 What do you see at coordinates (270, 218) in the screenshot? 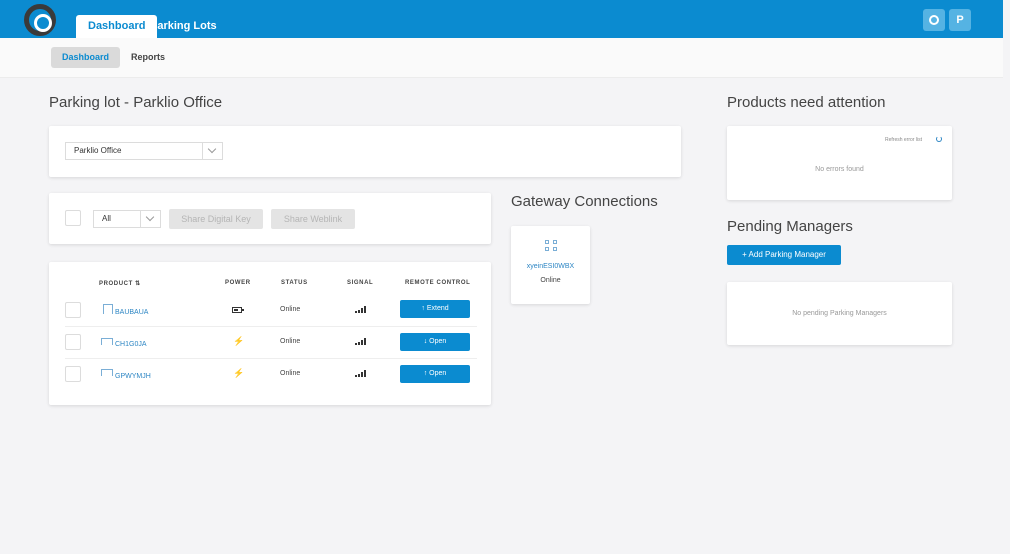
I see `filter-card: All Share Digital Key Share Weblink` at bounding box center [270, 218].